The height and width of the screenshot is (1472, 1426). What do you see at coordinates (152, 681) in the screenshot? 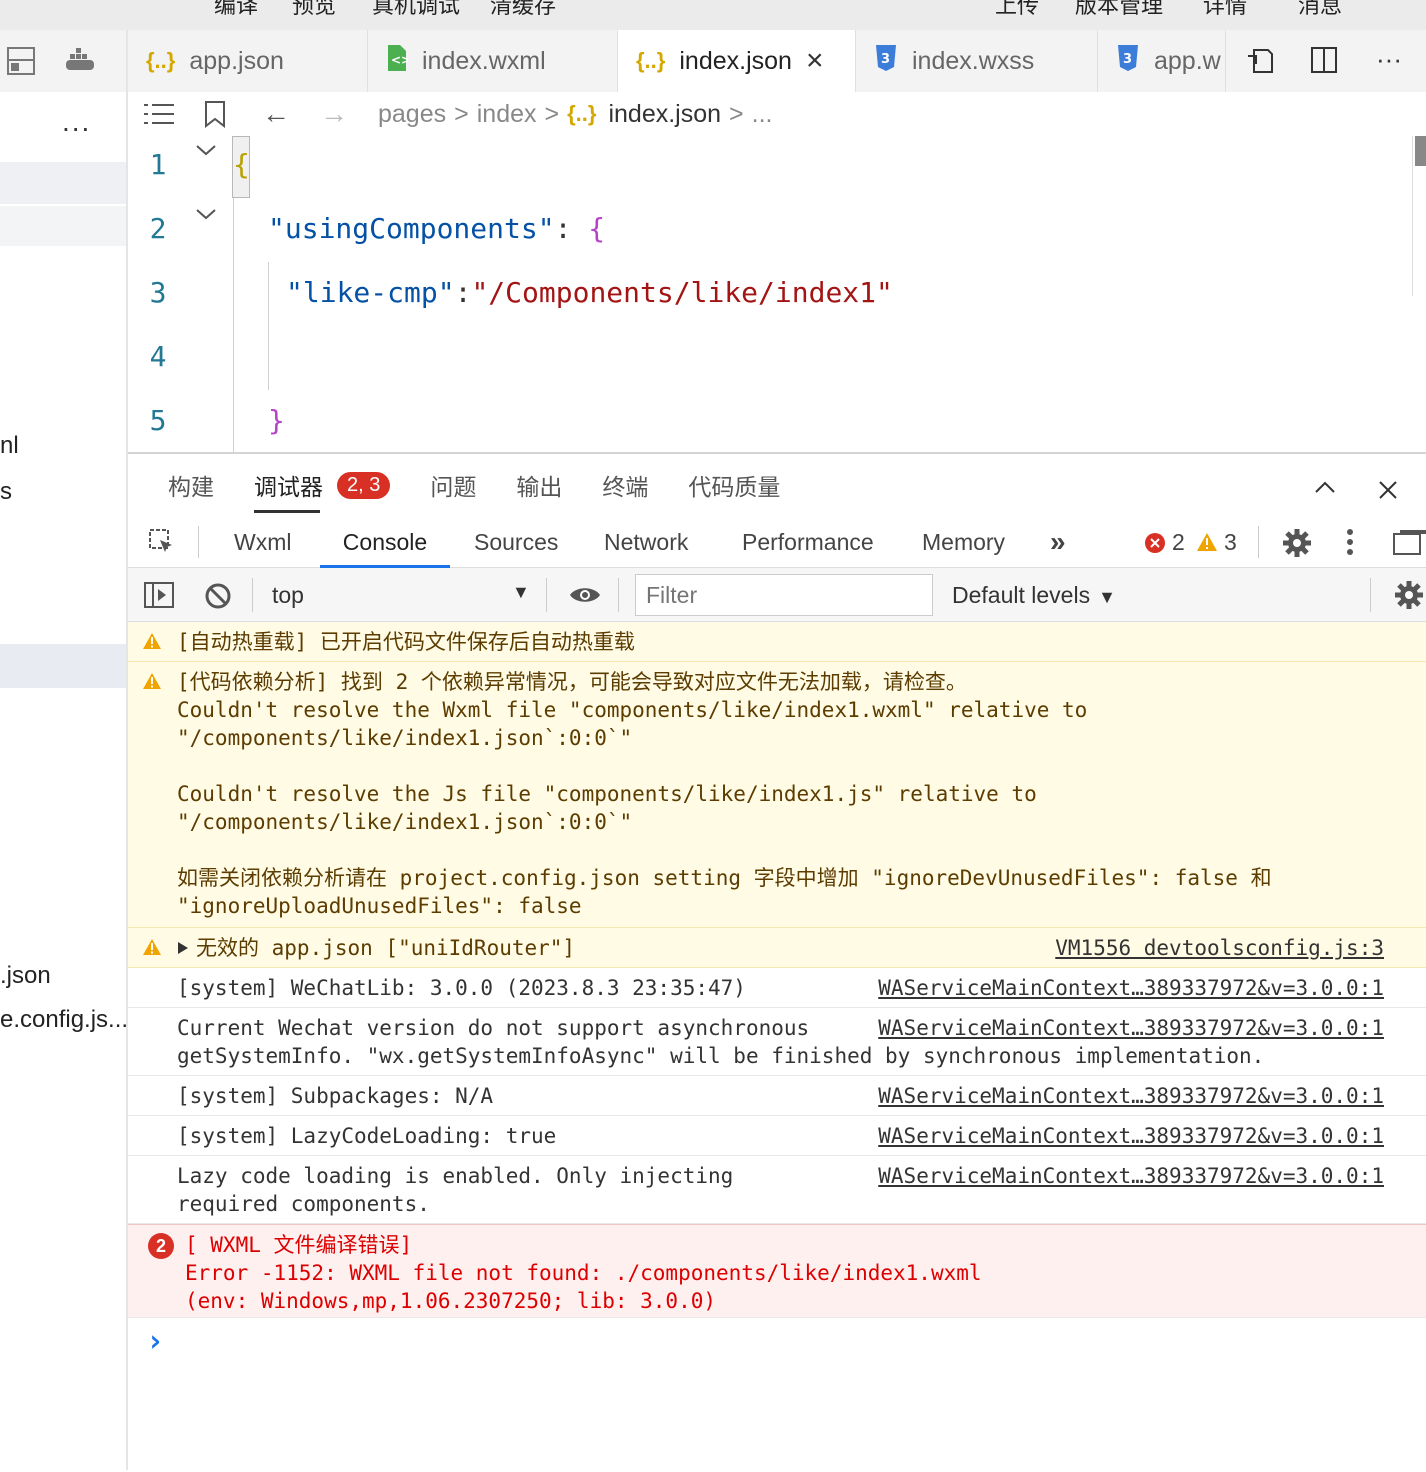
I see `warning-icon` at bounding box center [152, 681].